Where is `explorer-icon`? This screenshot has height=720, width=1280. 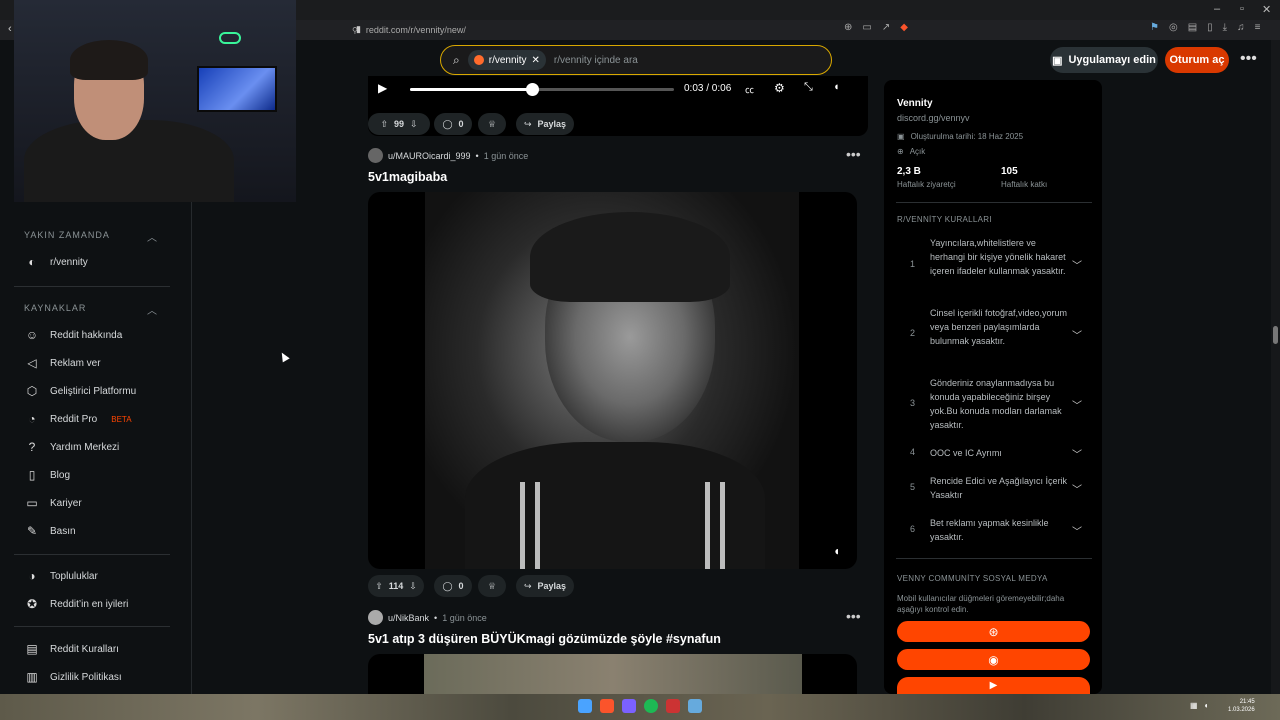
explorer-icon is located at coordinates (695, 706).